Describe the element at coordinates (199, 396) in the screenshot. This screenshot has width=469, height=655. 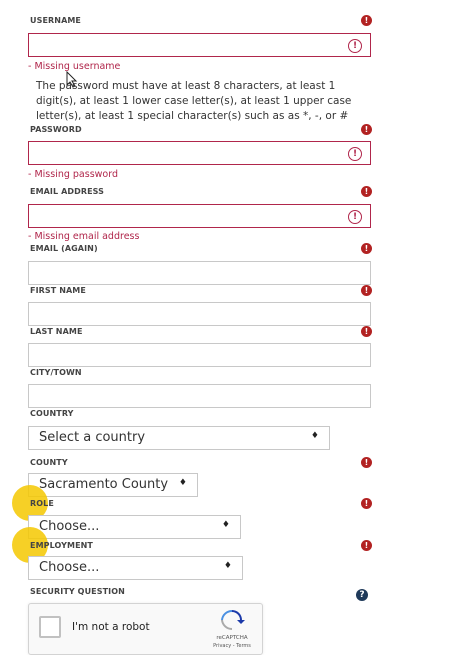
I see `city-input` at that location.